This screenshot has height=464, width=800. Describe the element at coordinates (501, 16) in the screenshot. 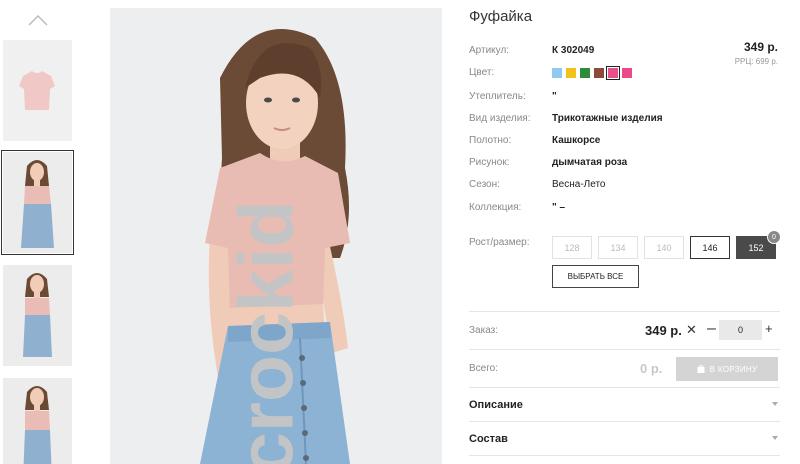

I see `product-title: Фуфайка` at that location.